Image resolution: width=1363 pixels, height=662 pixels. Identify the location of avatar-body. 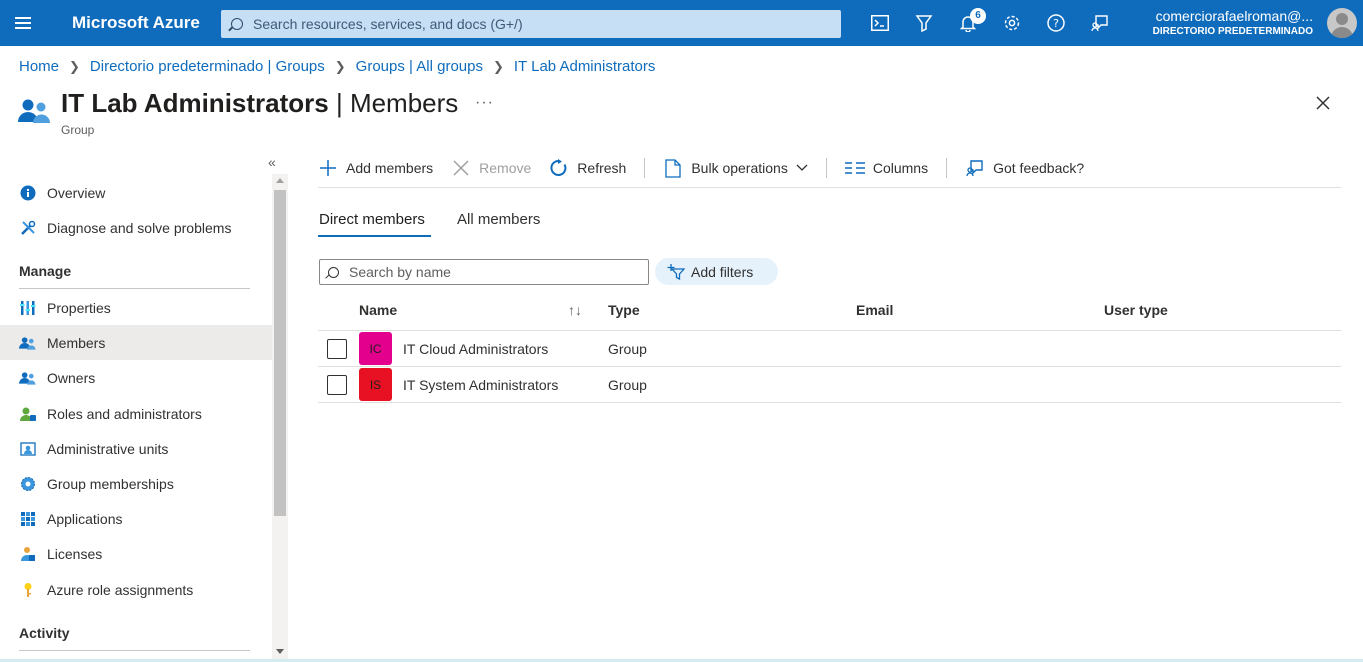
(1342, 32).